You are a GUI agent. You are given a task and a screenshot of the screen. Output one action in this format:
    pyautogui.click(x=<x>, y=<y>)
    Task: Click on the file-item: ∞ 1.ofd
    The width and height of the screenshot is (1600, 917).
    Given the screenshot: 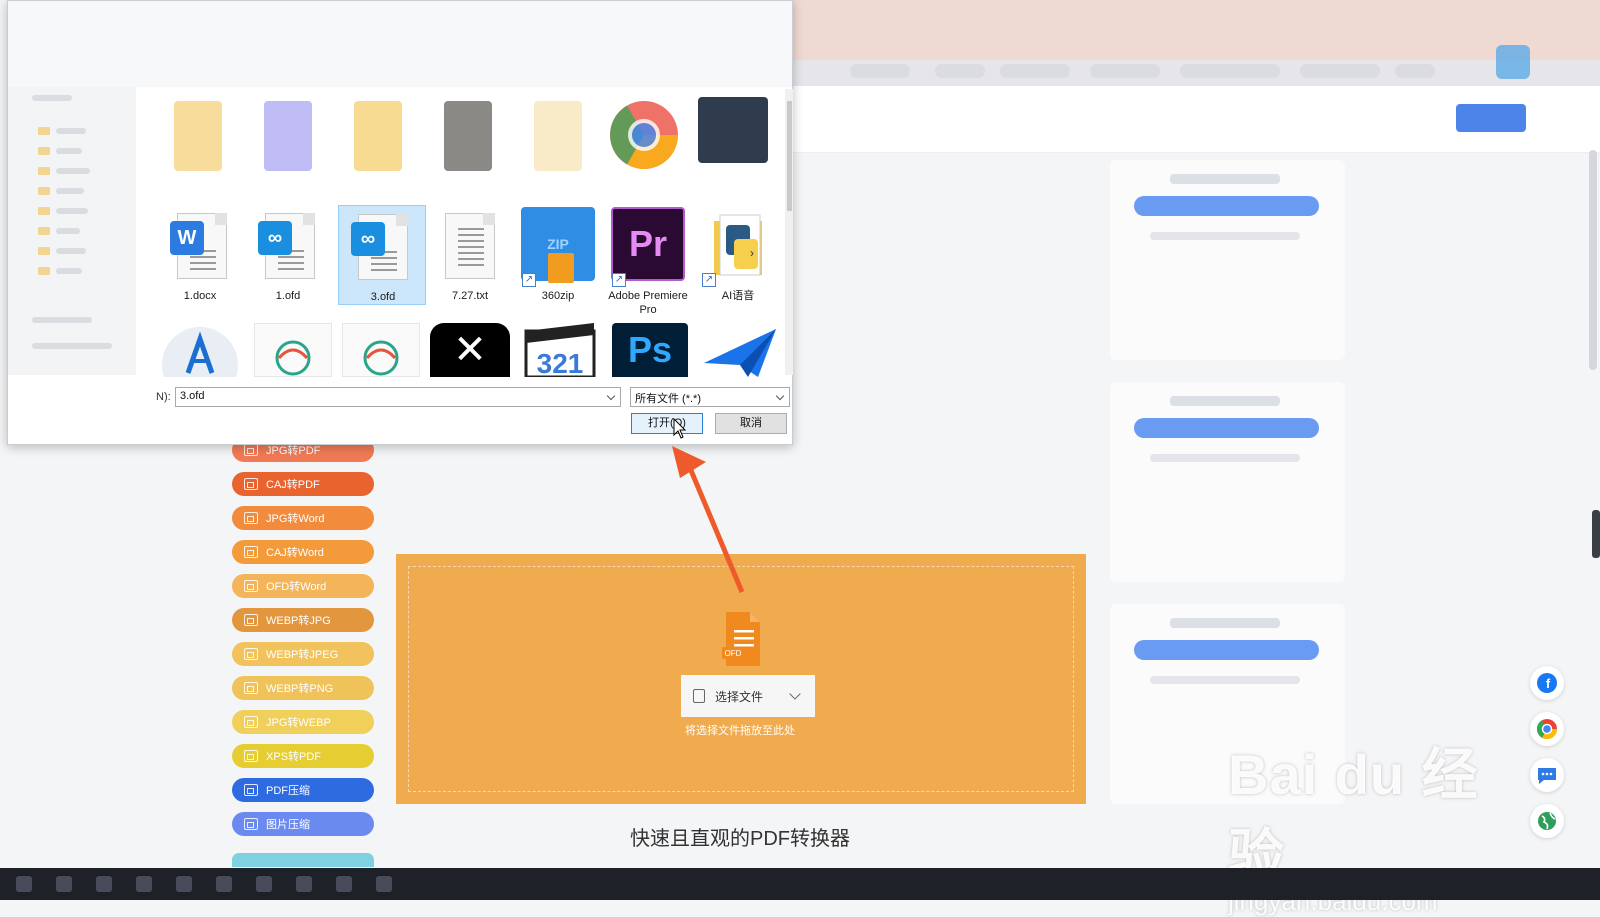 What is the action you would take?
    pyautogui.click(x=288, y=257)
    